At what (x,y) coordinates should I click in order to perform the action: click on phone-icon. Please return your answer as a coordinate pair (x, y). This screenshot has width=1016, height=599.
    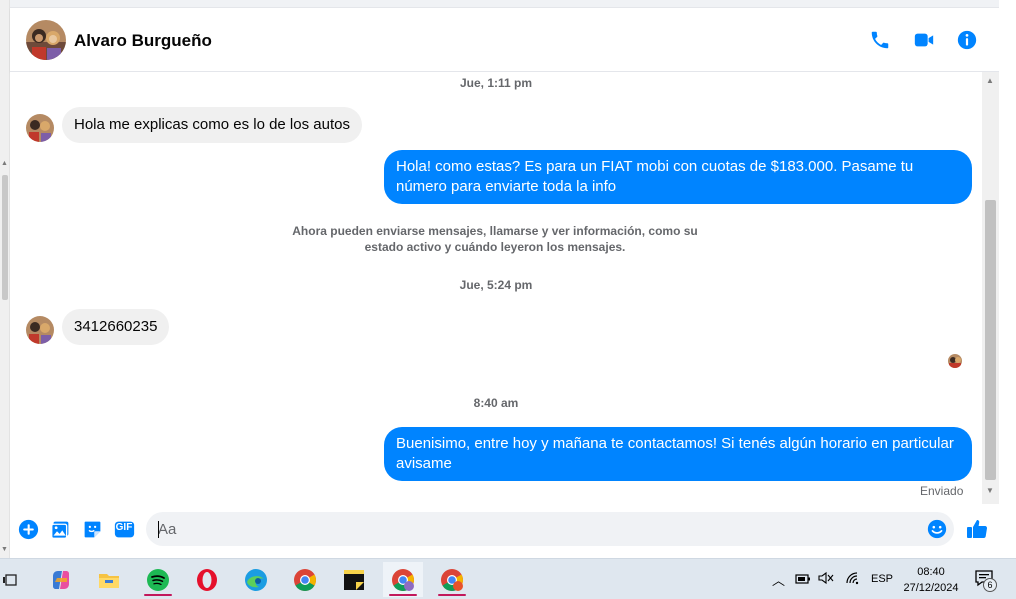
    Looking at the image, I should click on (880, 40).